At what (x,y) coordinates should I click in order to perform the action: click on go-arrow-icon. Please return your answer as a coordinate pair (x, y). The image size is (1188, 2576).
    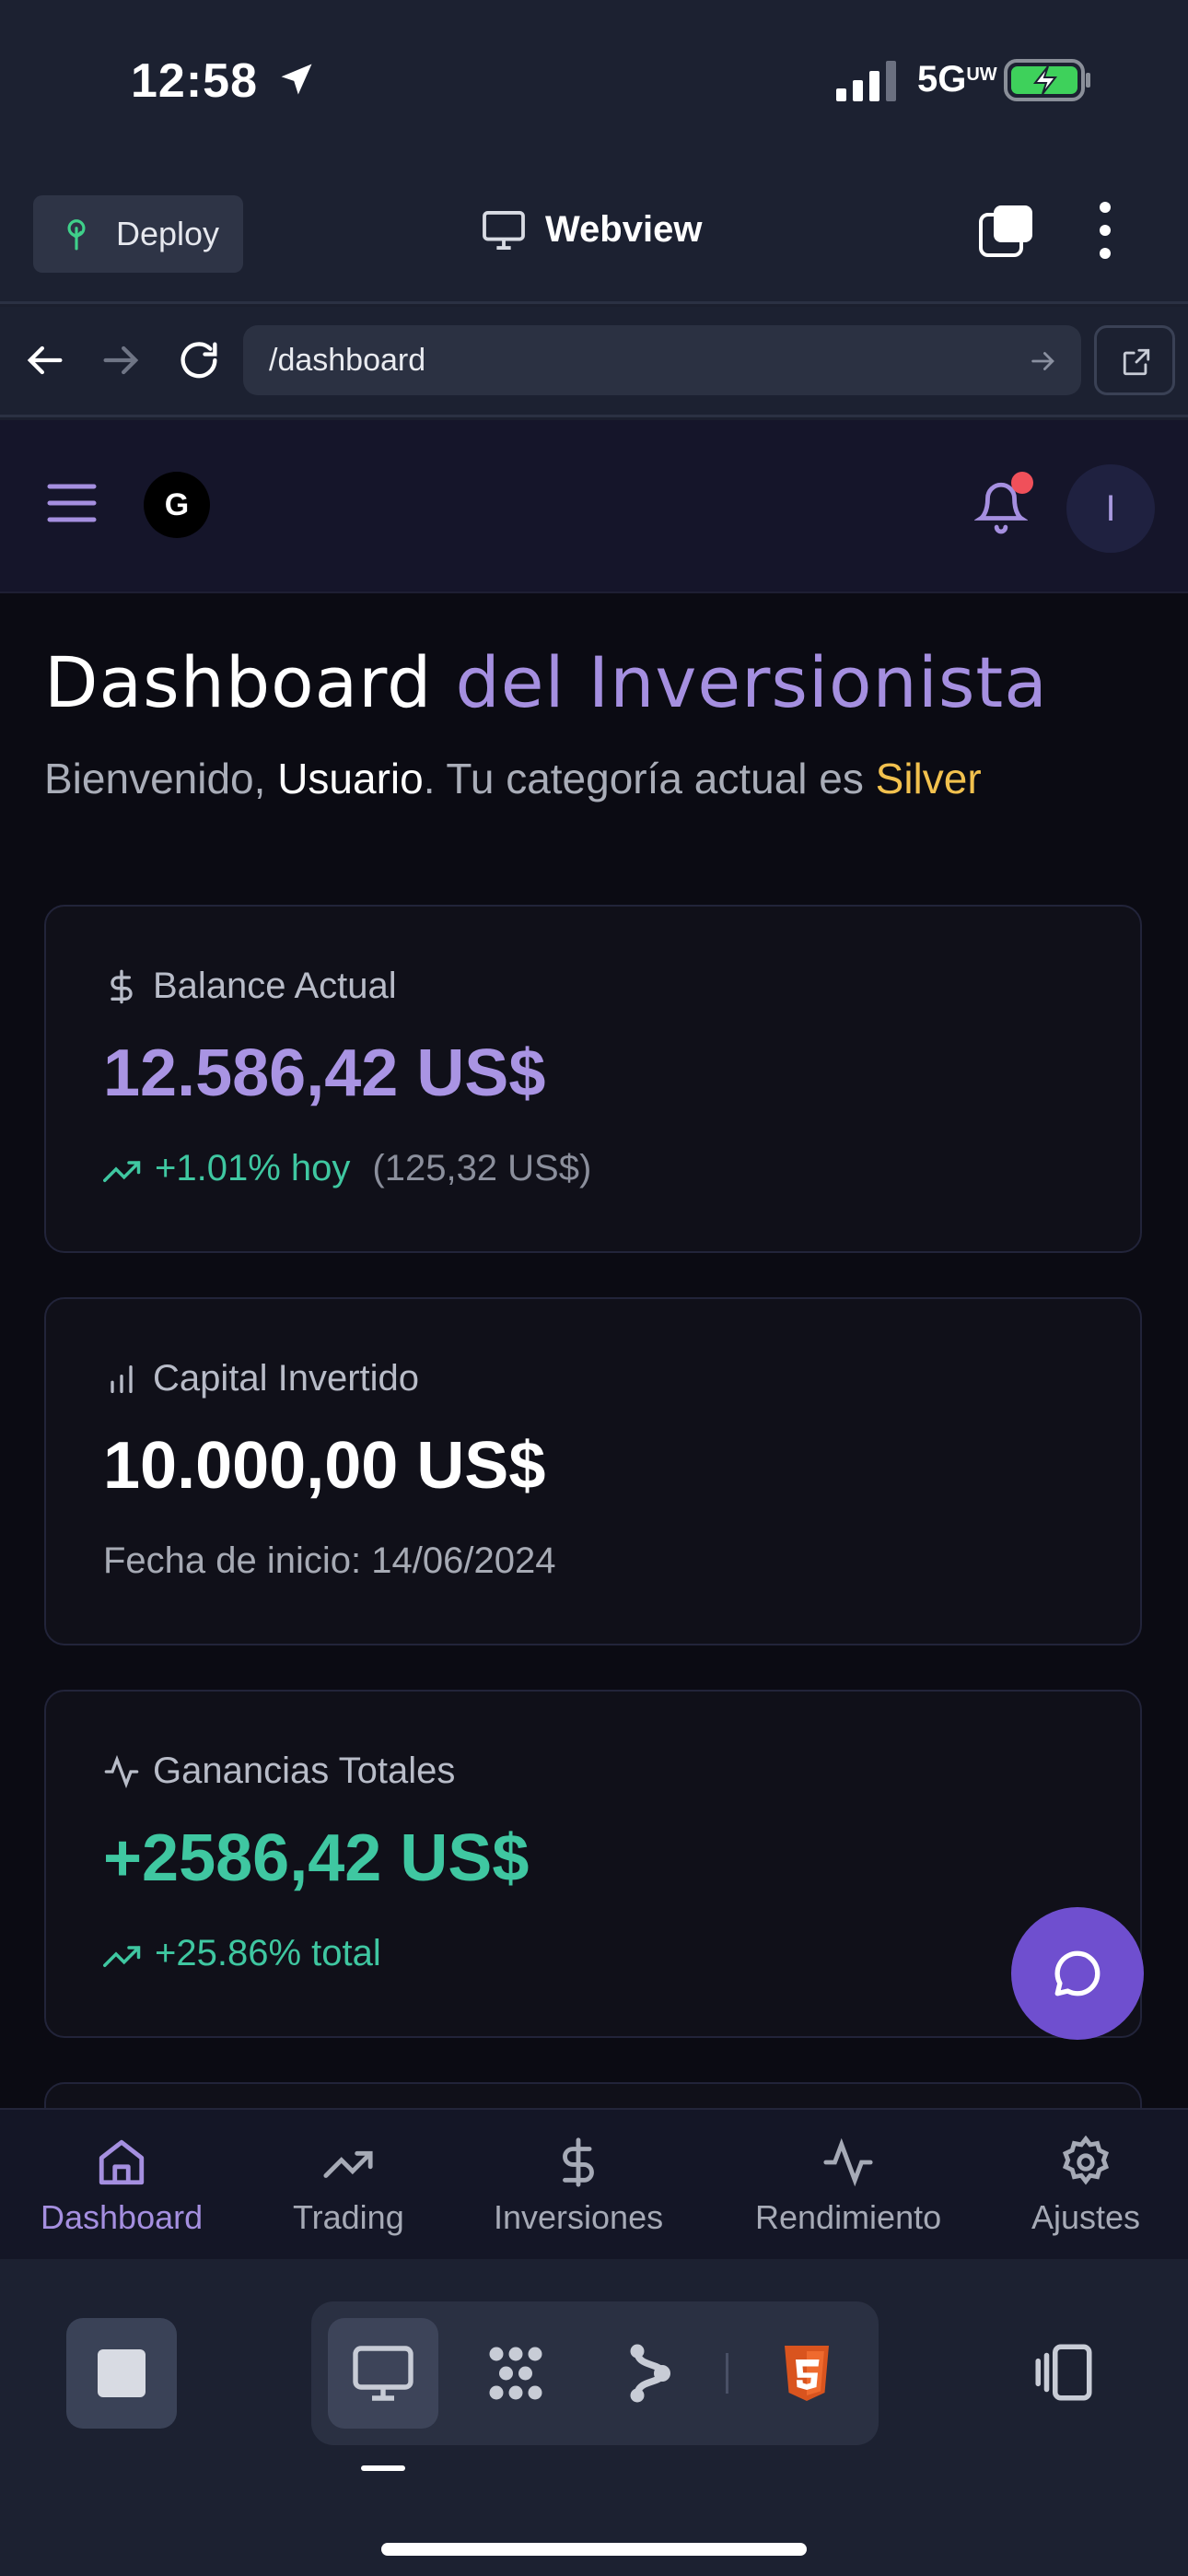
    Looking at the image, I should click on (1043, 361).